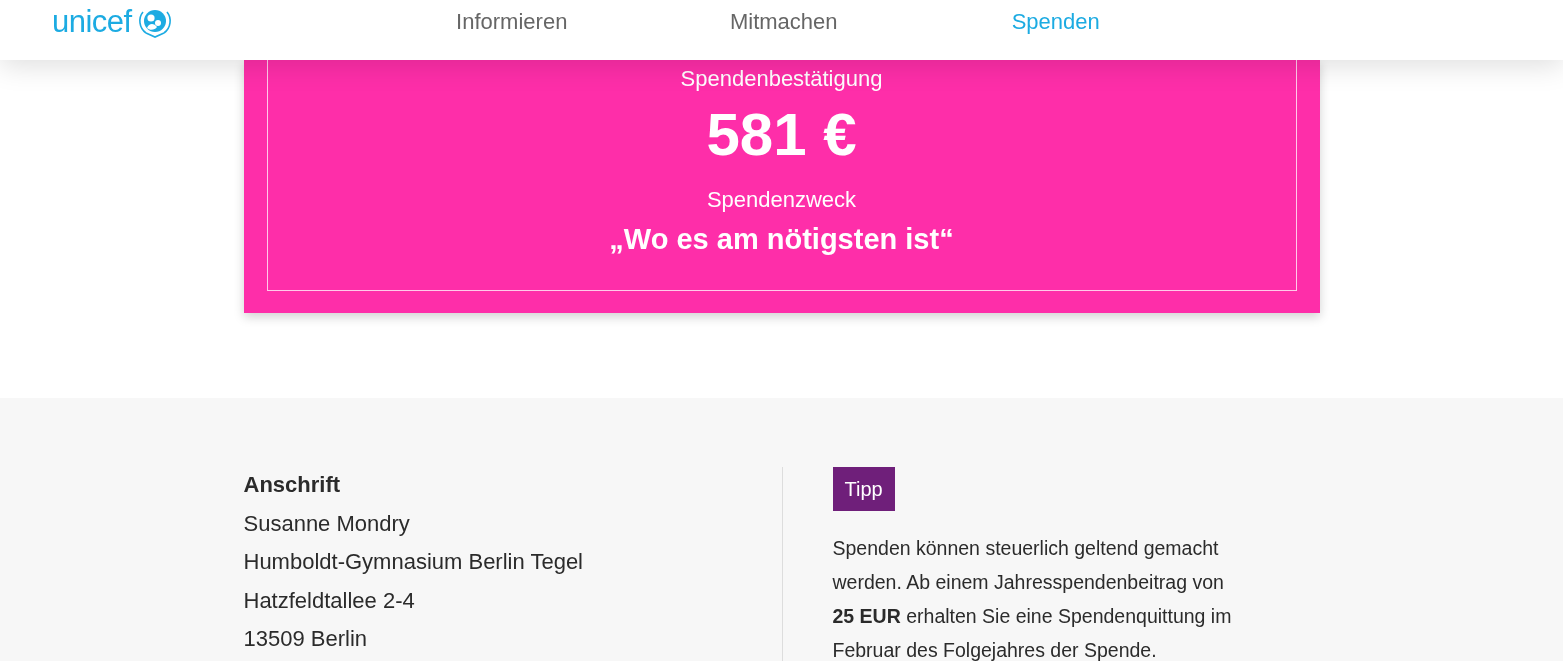  I want to click on nav-link: Informieren, so click(512, 22).